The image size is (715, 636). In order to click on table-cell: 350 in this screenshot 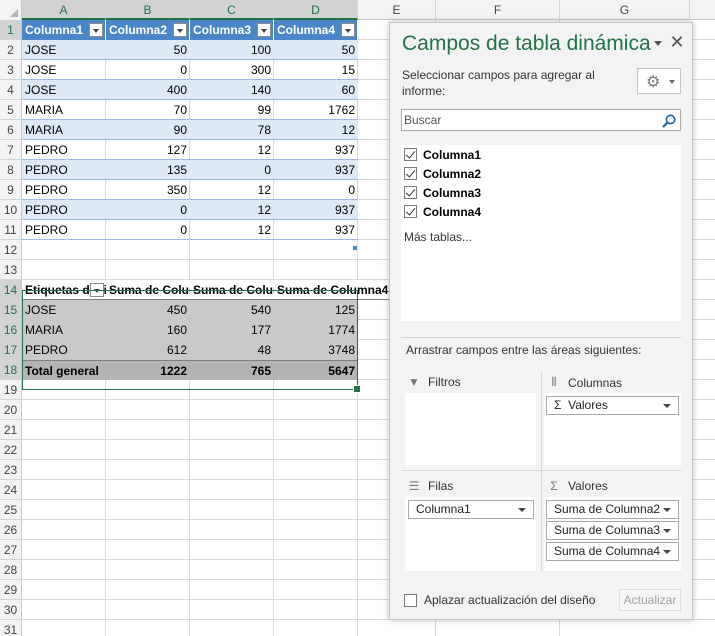, I will do `click(148, 190)`.